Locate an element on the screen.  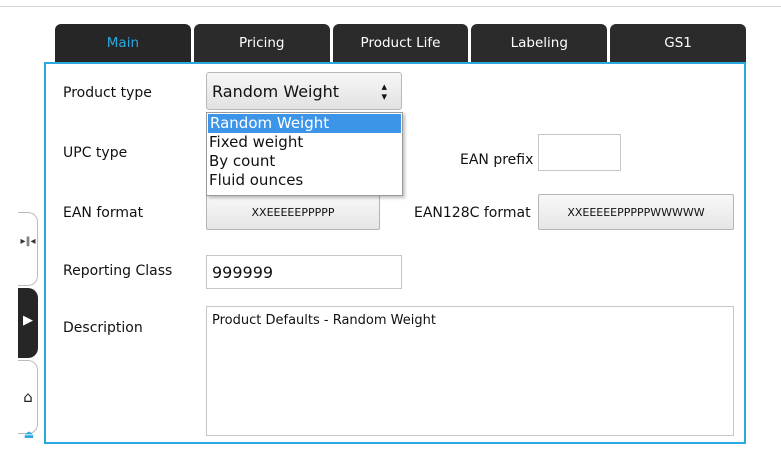
tab-bar: Main Pricing Product Life Labeling GS1 is located at coordinates (400, 43).